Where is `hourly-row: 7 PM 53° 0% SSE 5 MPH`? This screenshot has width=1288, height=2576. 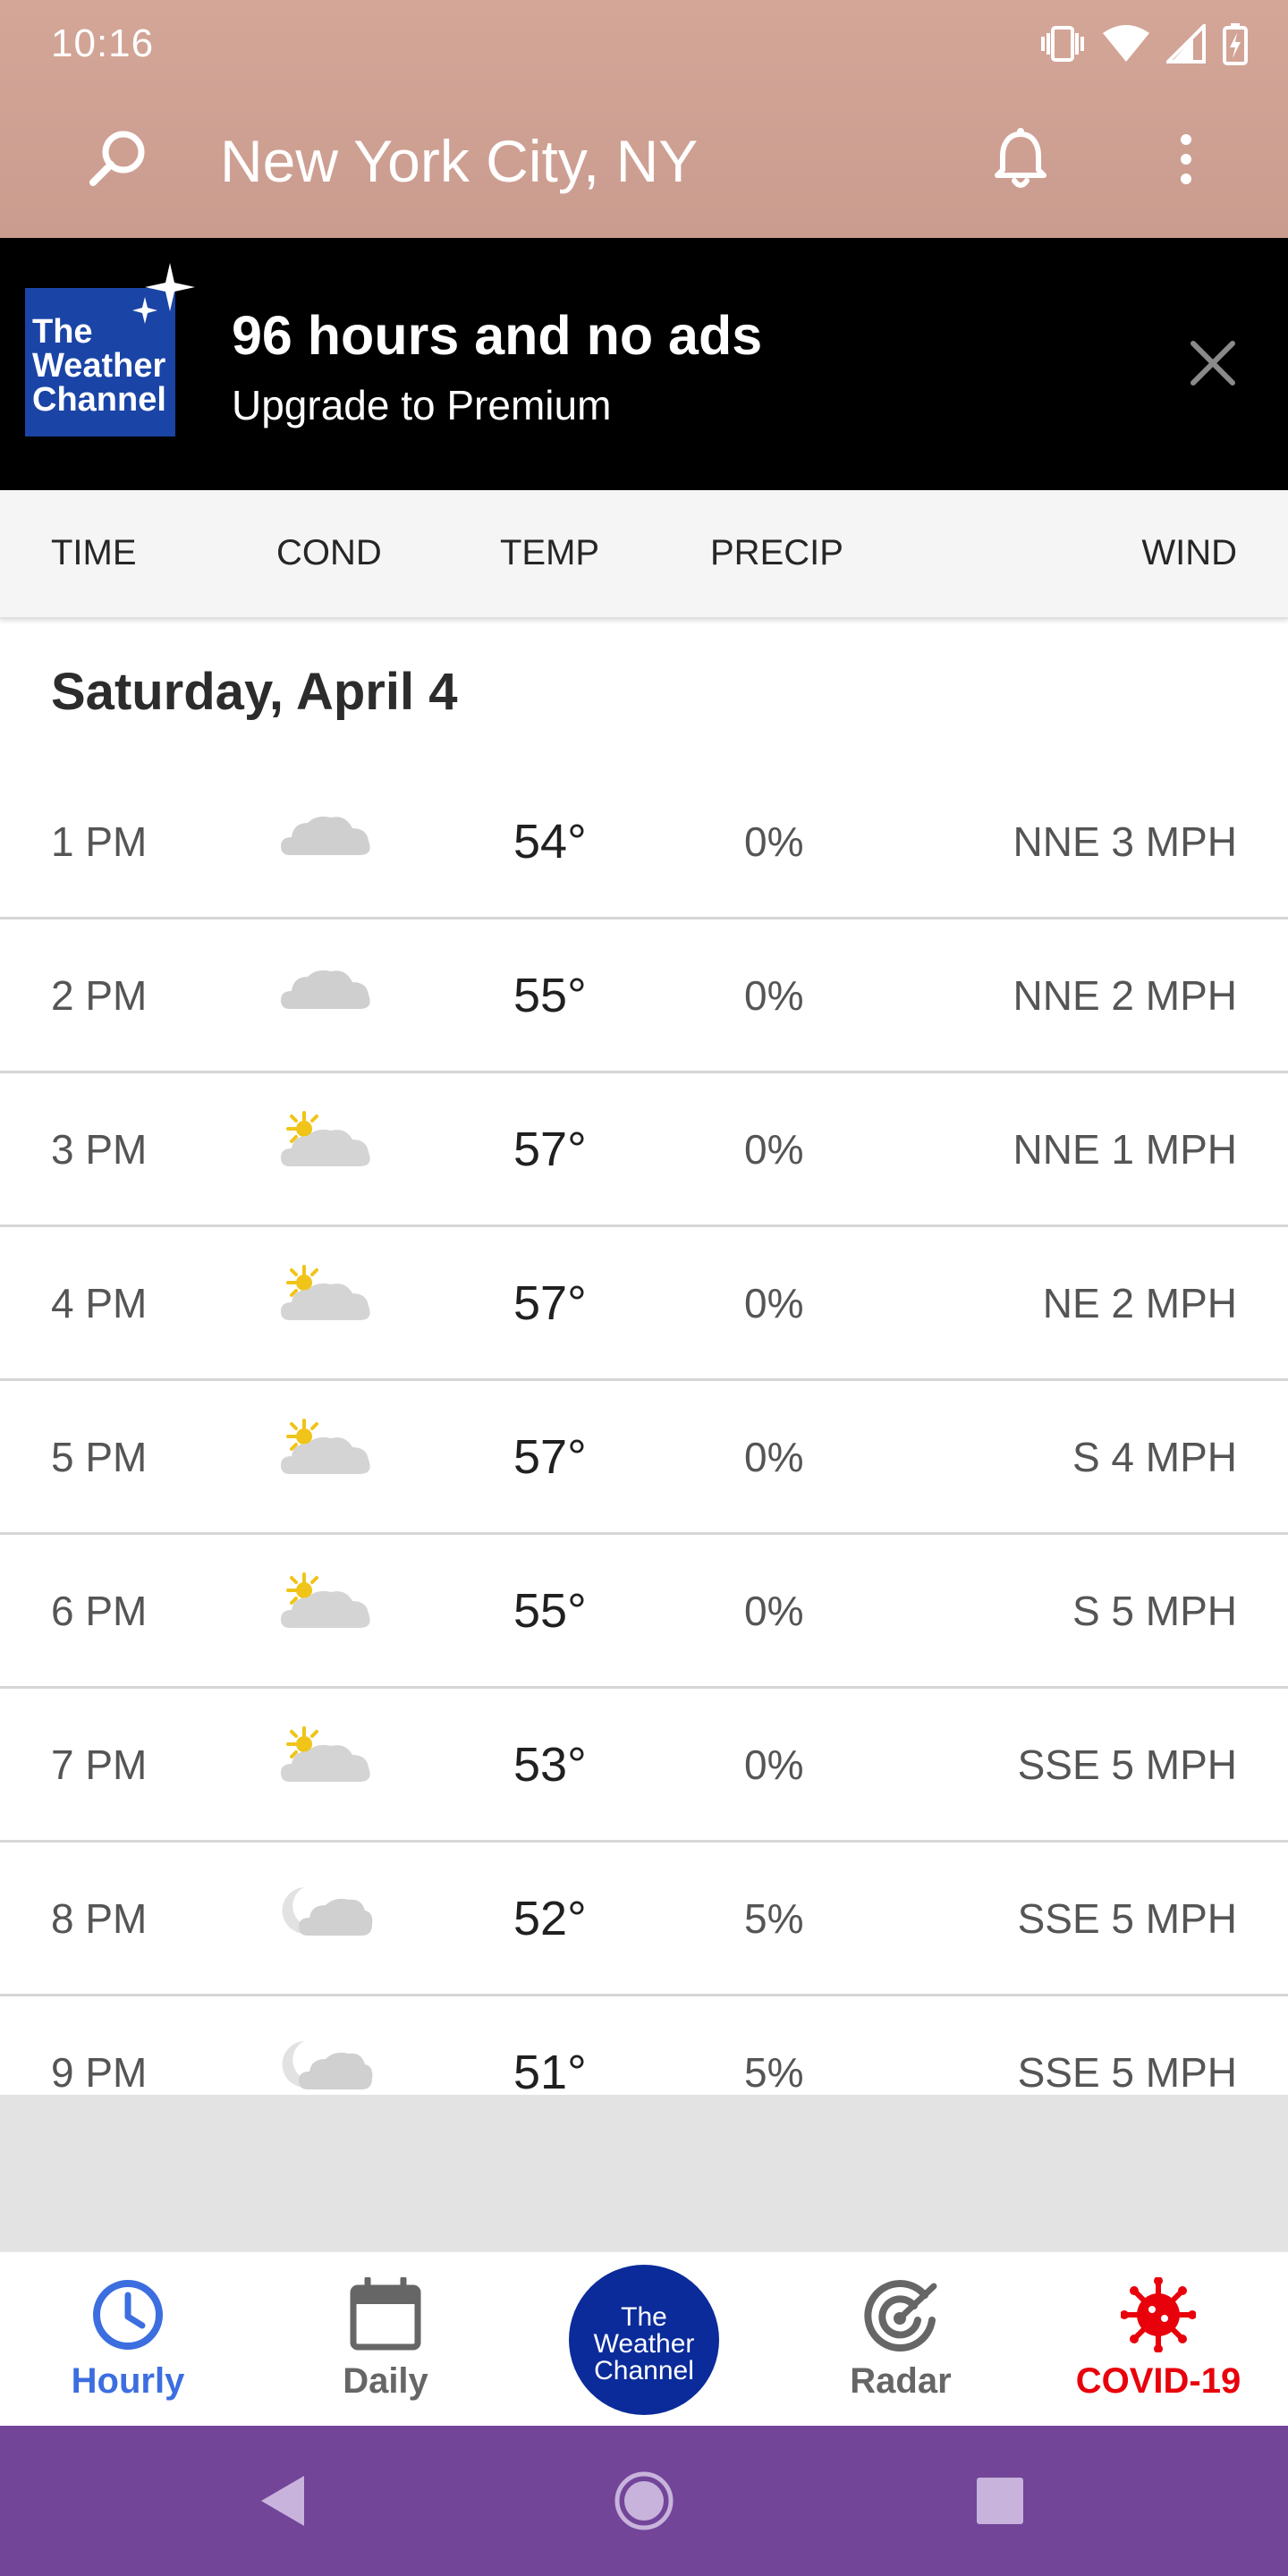
hourly-row: 7 PM 53° 0% SSE 5 MPH is located at coordinates (644, 1766).